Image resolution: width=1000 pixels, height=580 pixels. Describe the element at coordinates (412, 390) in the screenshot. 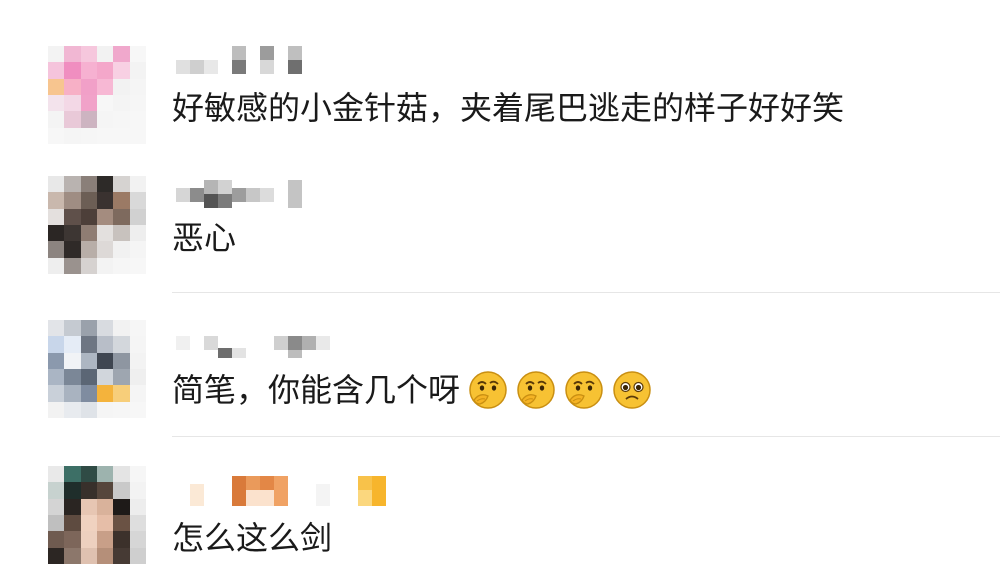

I see `comment-text: 简笔，你能含几个呀` at that location.